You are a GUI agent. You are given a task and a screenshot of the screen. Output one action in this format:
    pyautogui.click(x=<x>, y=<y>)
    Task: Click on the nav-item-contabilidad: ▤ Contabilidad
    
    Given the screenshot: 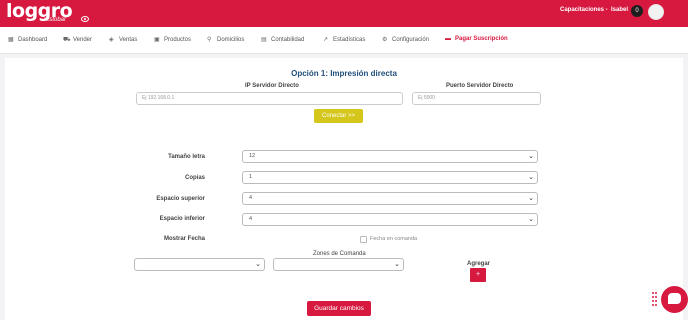 What is the action you would take?
    pyautogui.click(x=282, y=39)
    